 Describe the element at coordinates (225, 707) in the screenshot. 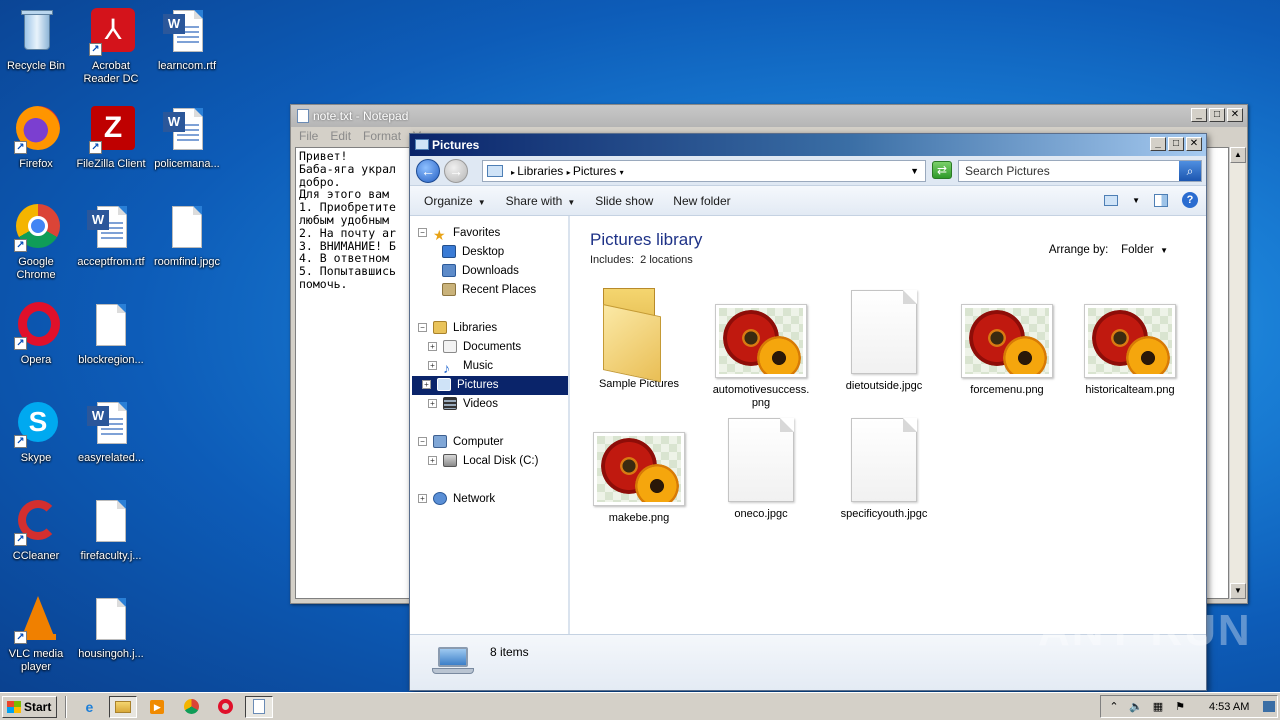

I see `opera-taskbar-icon` at that location.